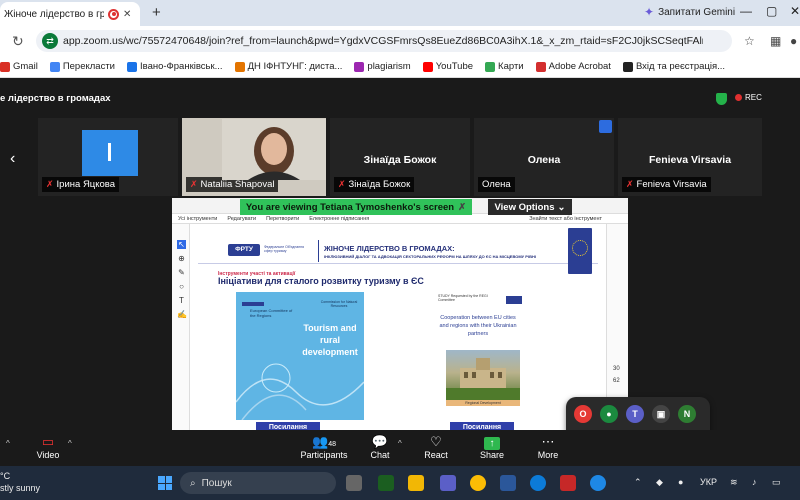 This screenshot has height=500, width=800. What do you see at coordinates (504, 66) in the screenshot?
I see `bookmark-maps: Карти` at bounding box center [504, 66].